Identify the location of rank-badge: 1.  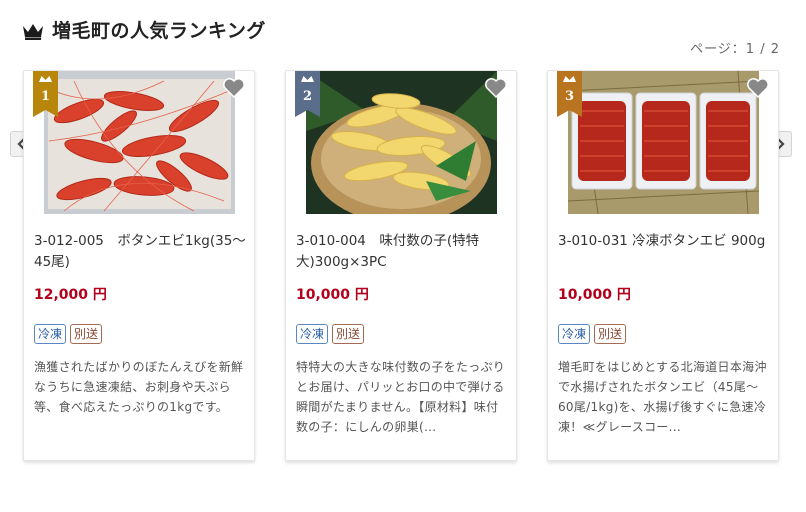
(45, 94).